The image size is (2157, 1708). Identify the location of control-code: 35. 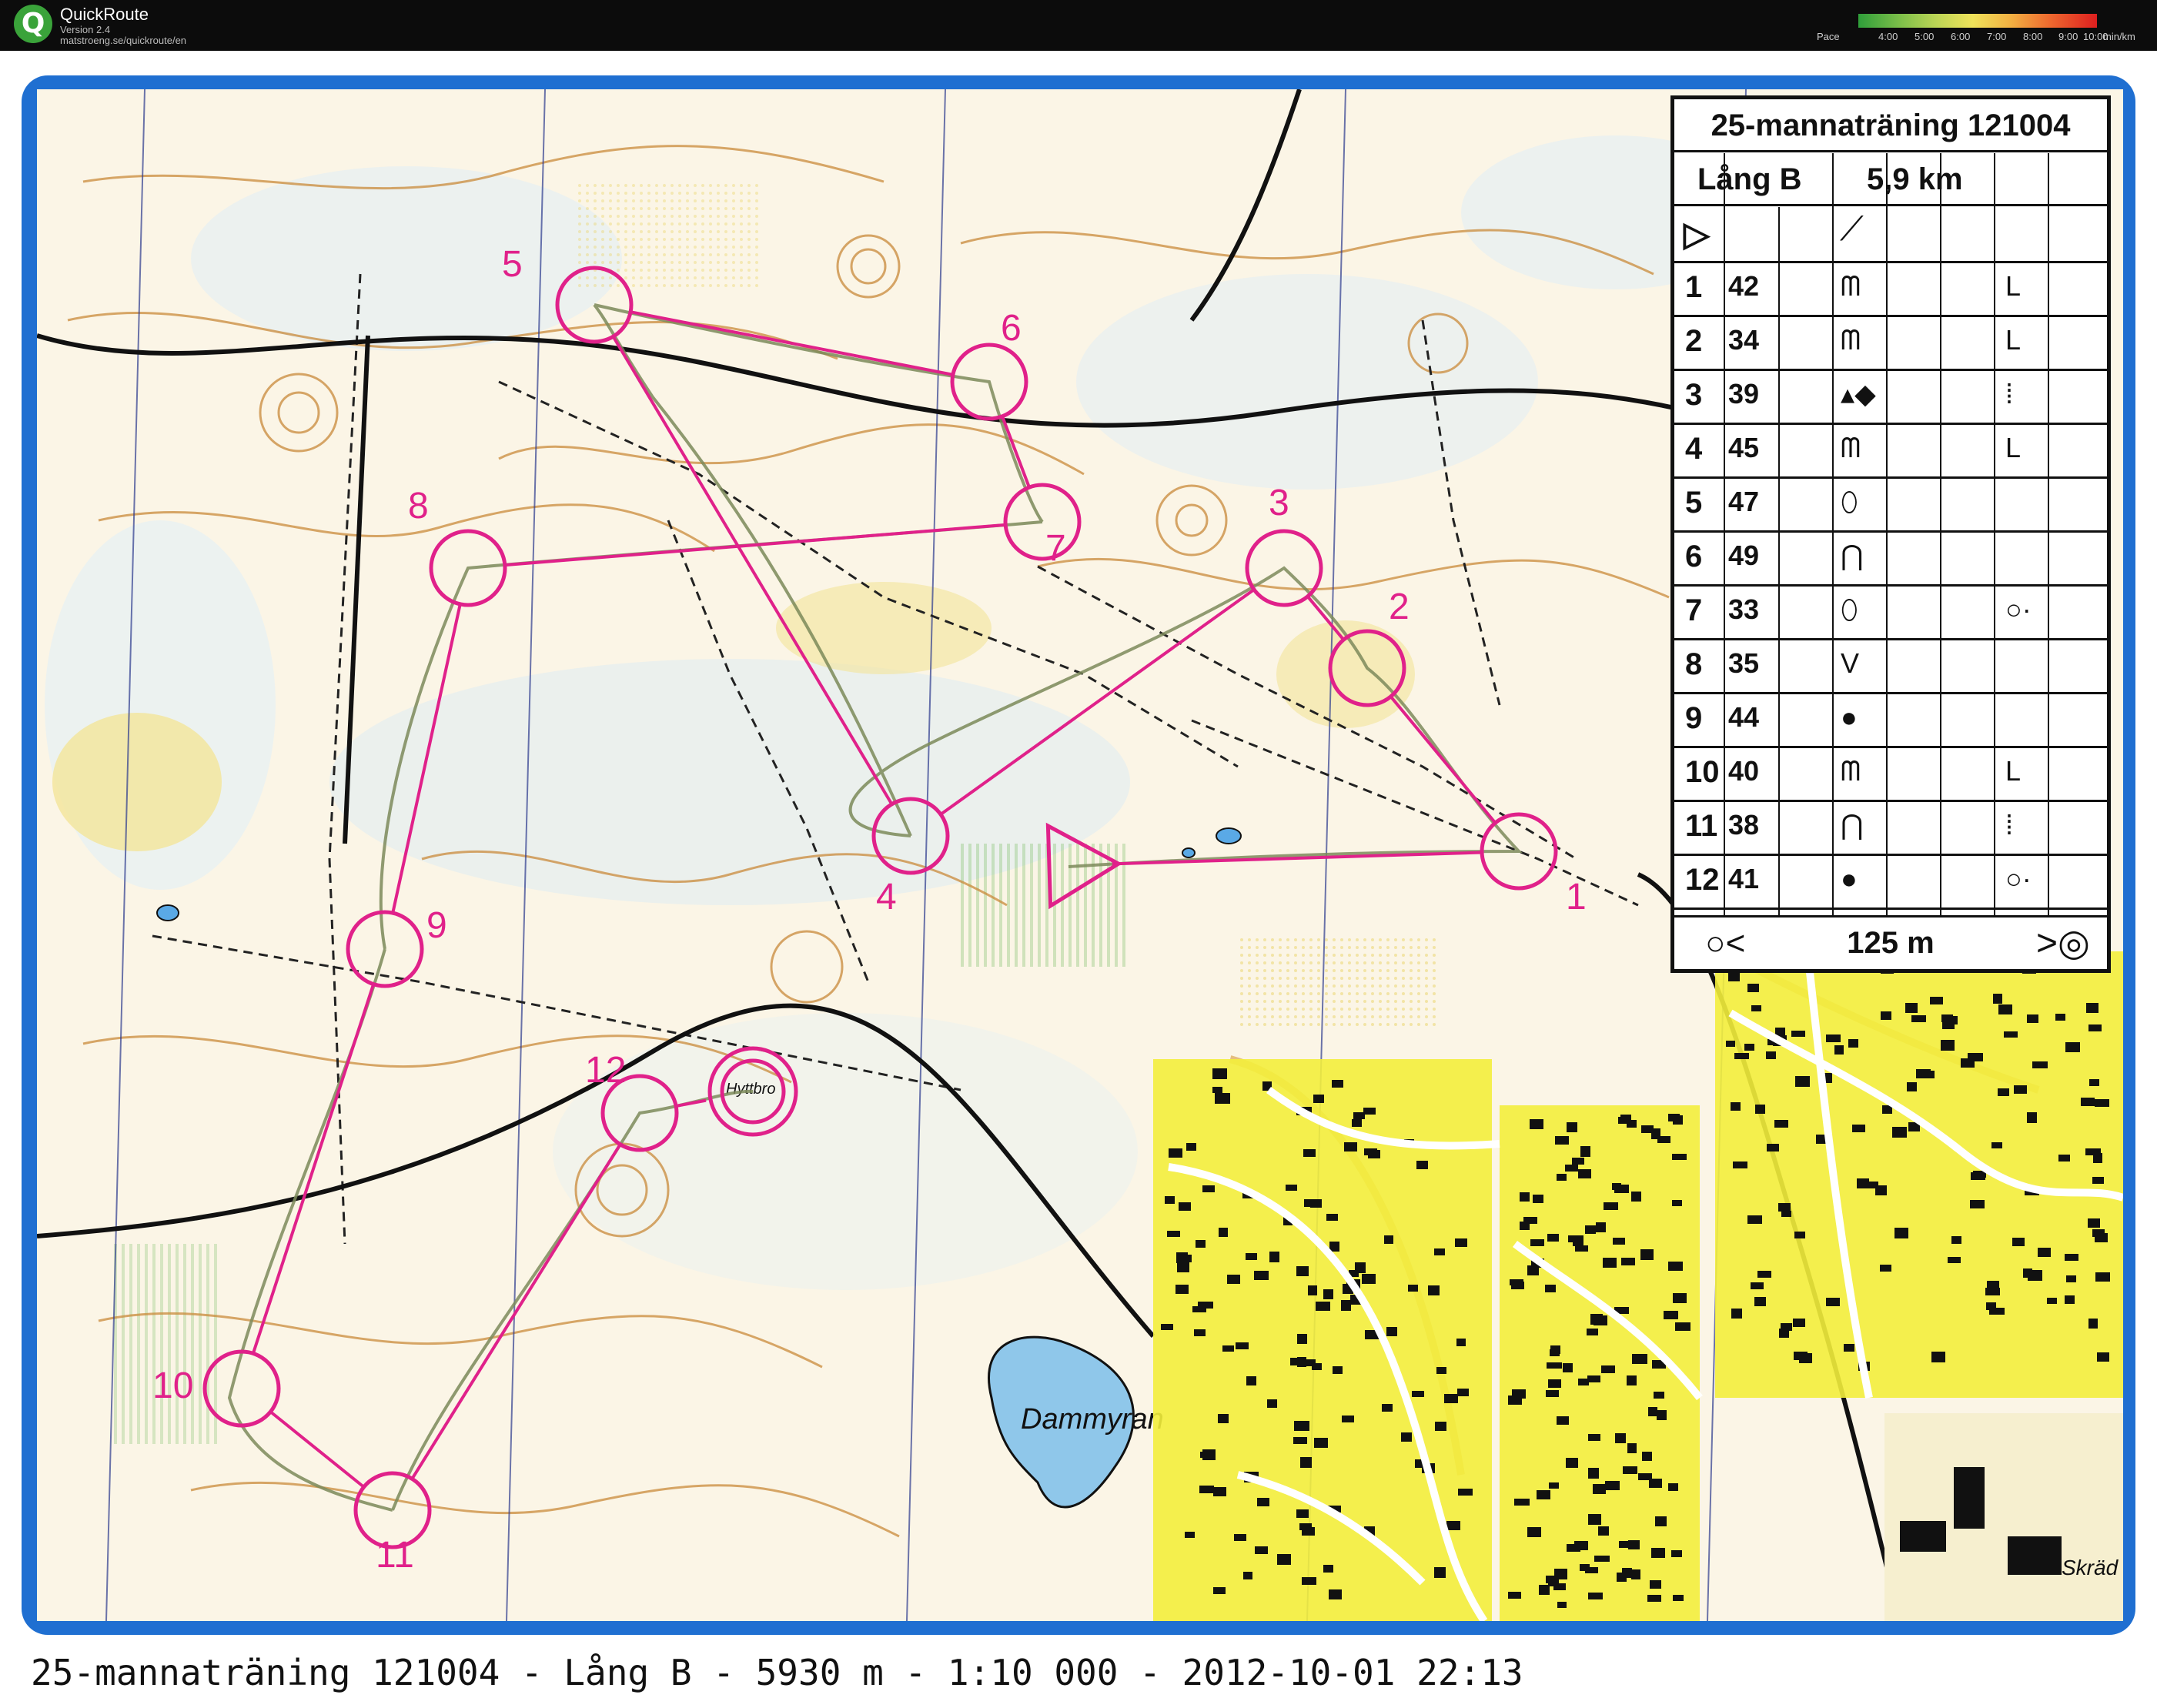
(1744, 663).